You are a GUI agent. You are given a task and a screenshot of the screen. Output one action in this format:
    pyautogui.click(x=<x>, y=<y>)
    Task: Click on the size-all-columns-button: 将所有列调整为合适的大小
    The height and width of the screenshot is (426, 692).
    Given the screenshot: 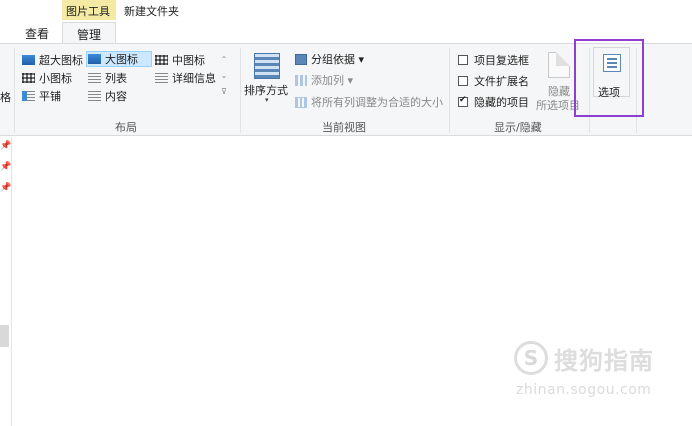 What is the action you would take?
    pyautogui.click(x=369, y=102)
    